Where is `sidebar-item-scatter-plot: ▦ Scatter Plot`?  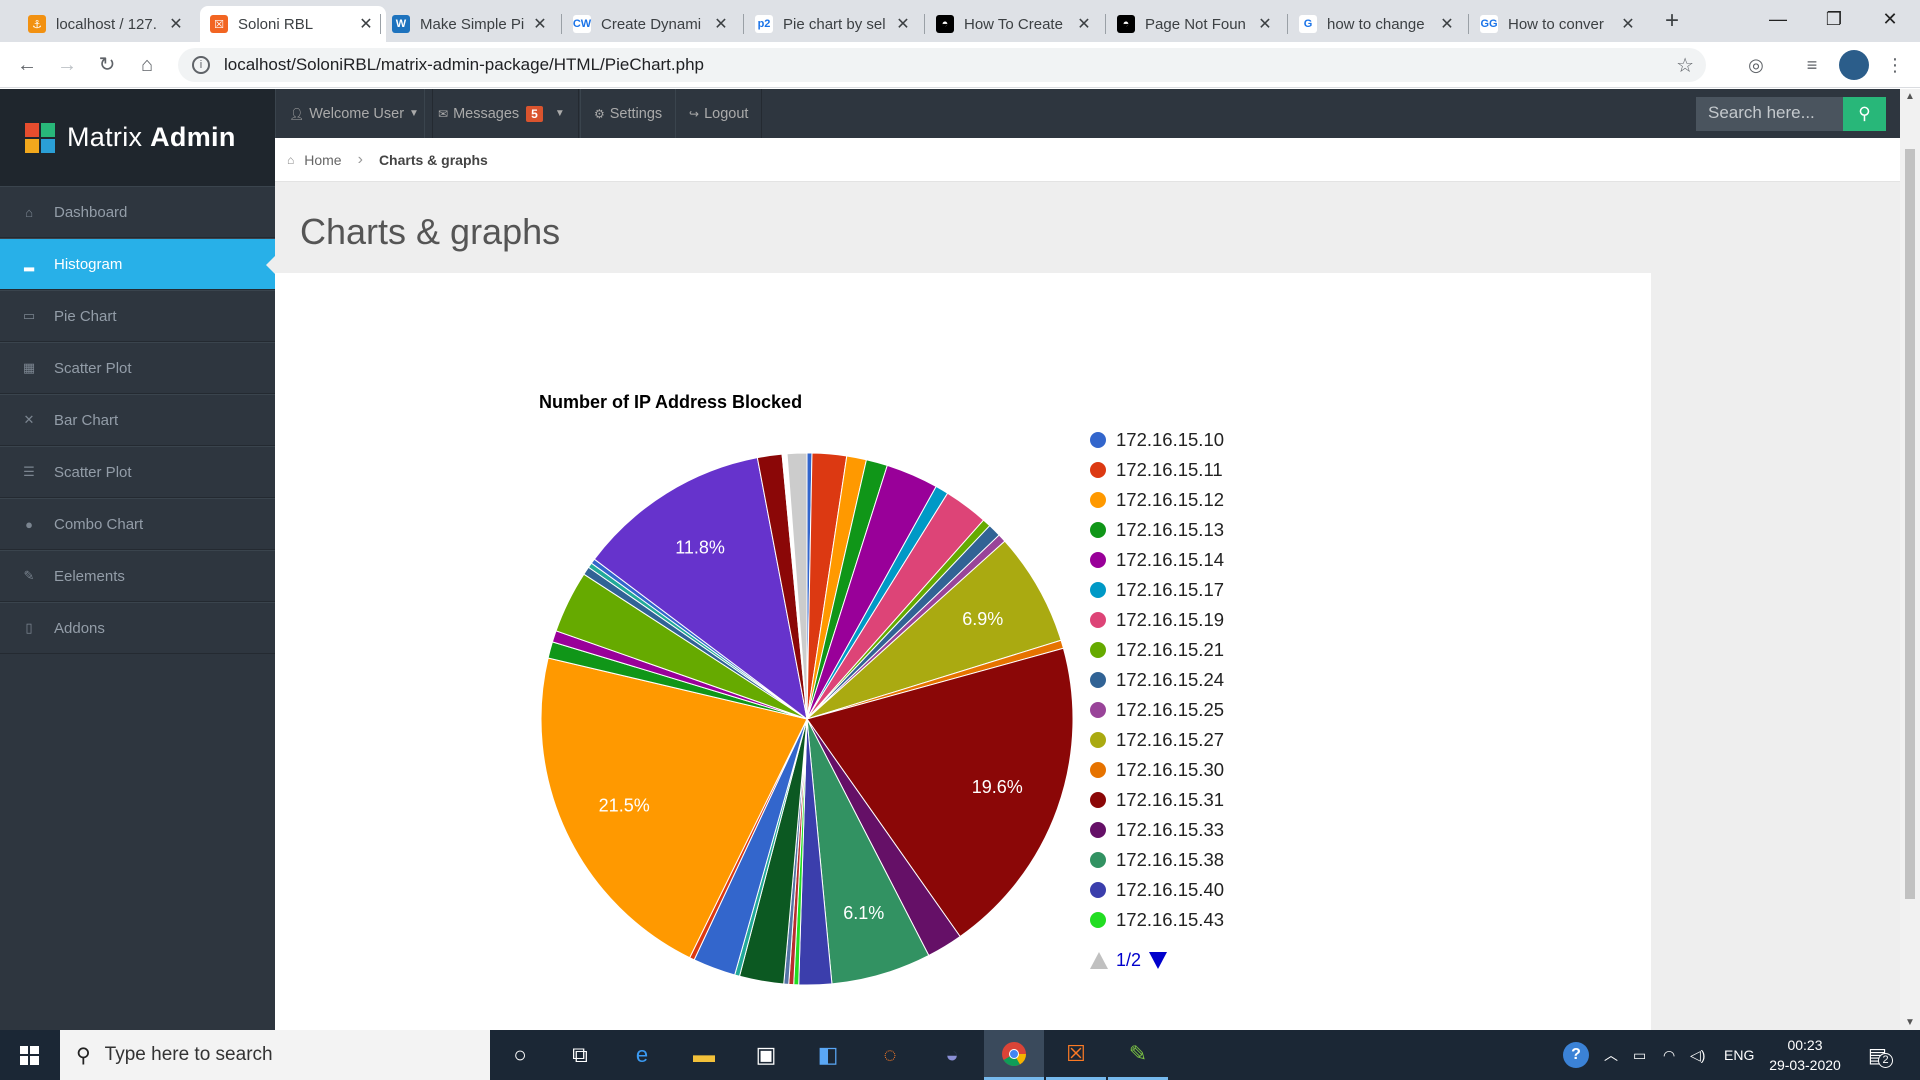
sidebar-item-scatter-plot: ▦ Scatter Plot is located at coordinates (137, 368).